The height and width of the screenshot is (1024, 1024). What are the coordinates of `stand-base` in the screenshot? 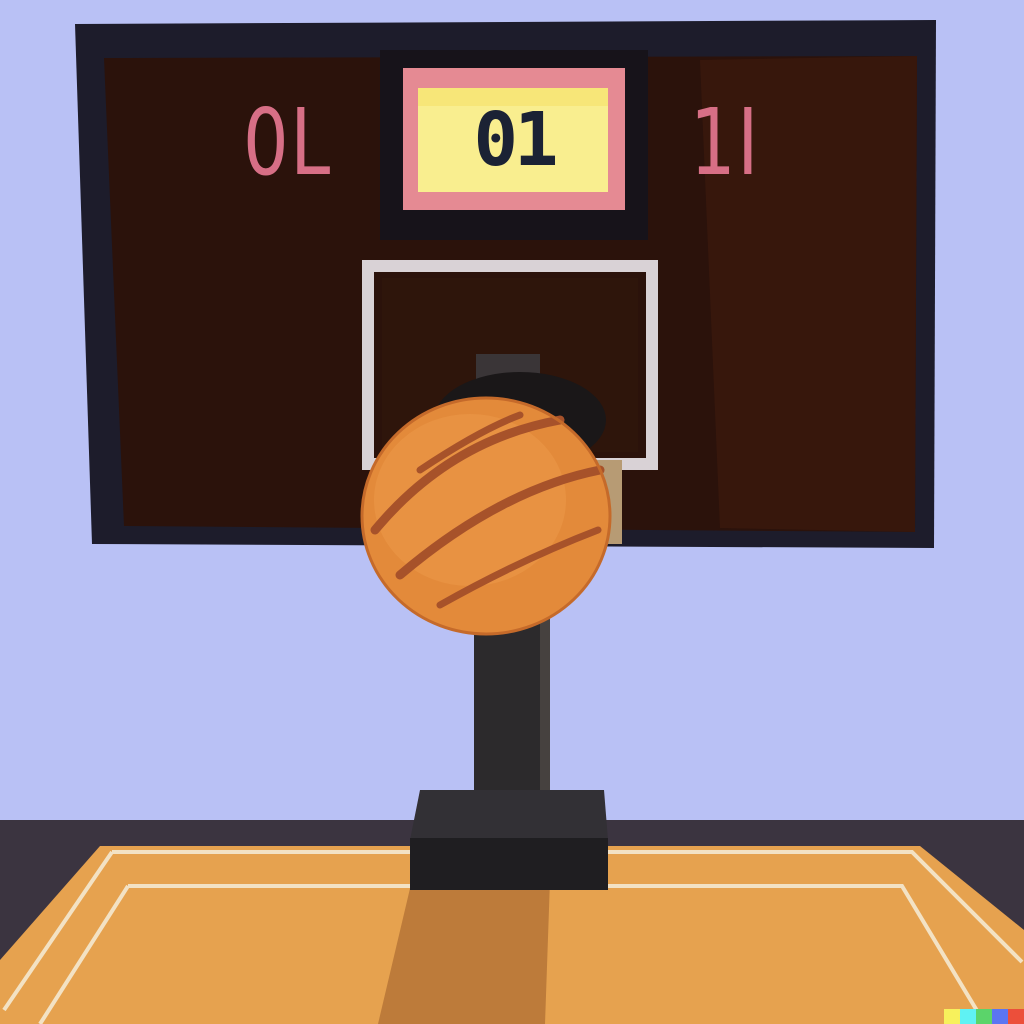 It's located at (509, 864).